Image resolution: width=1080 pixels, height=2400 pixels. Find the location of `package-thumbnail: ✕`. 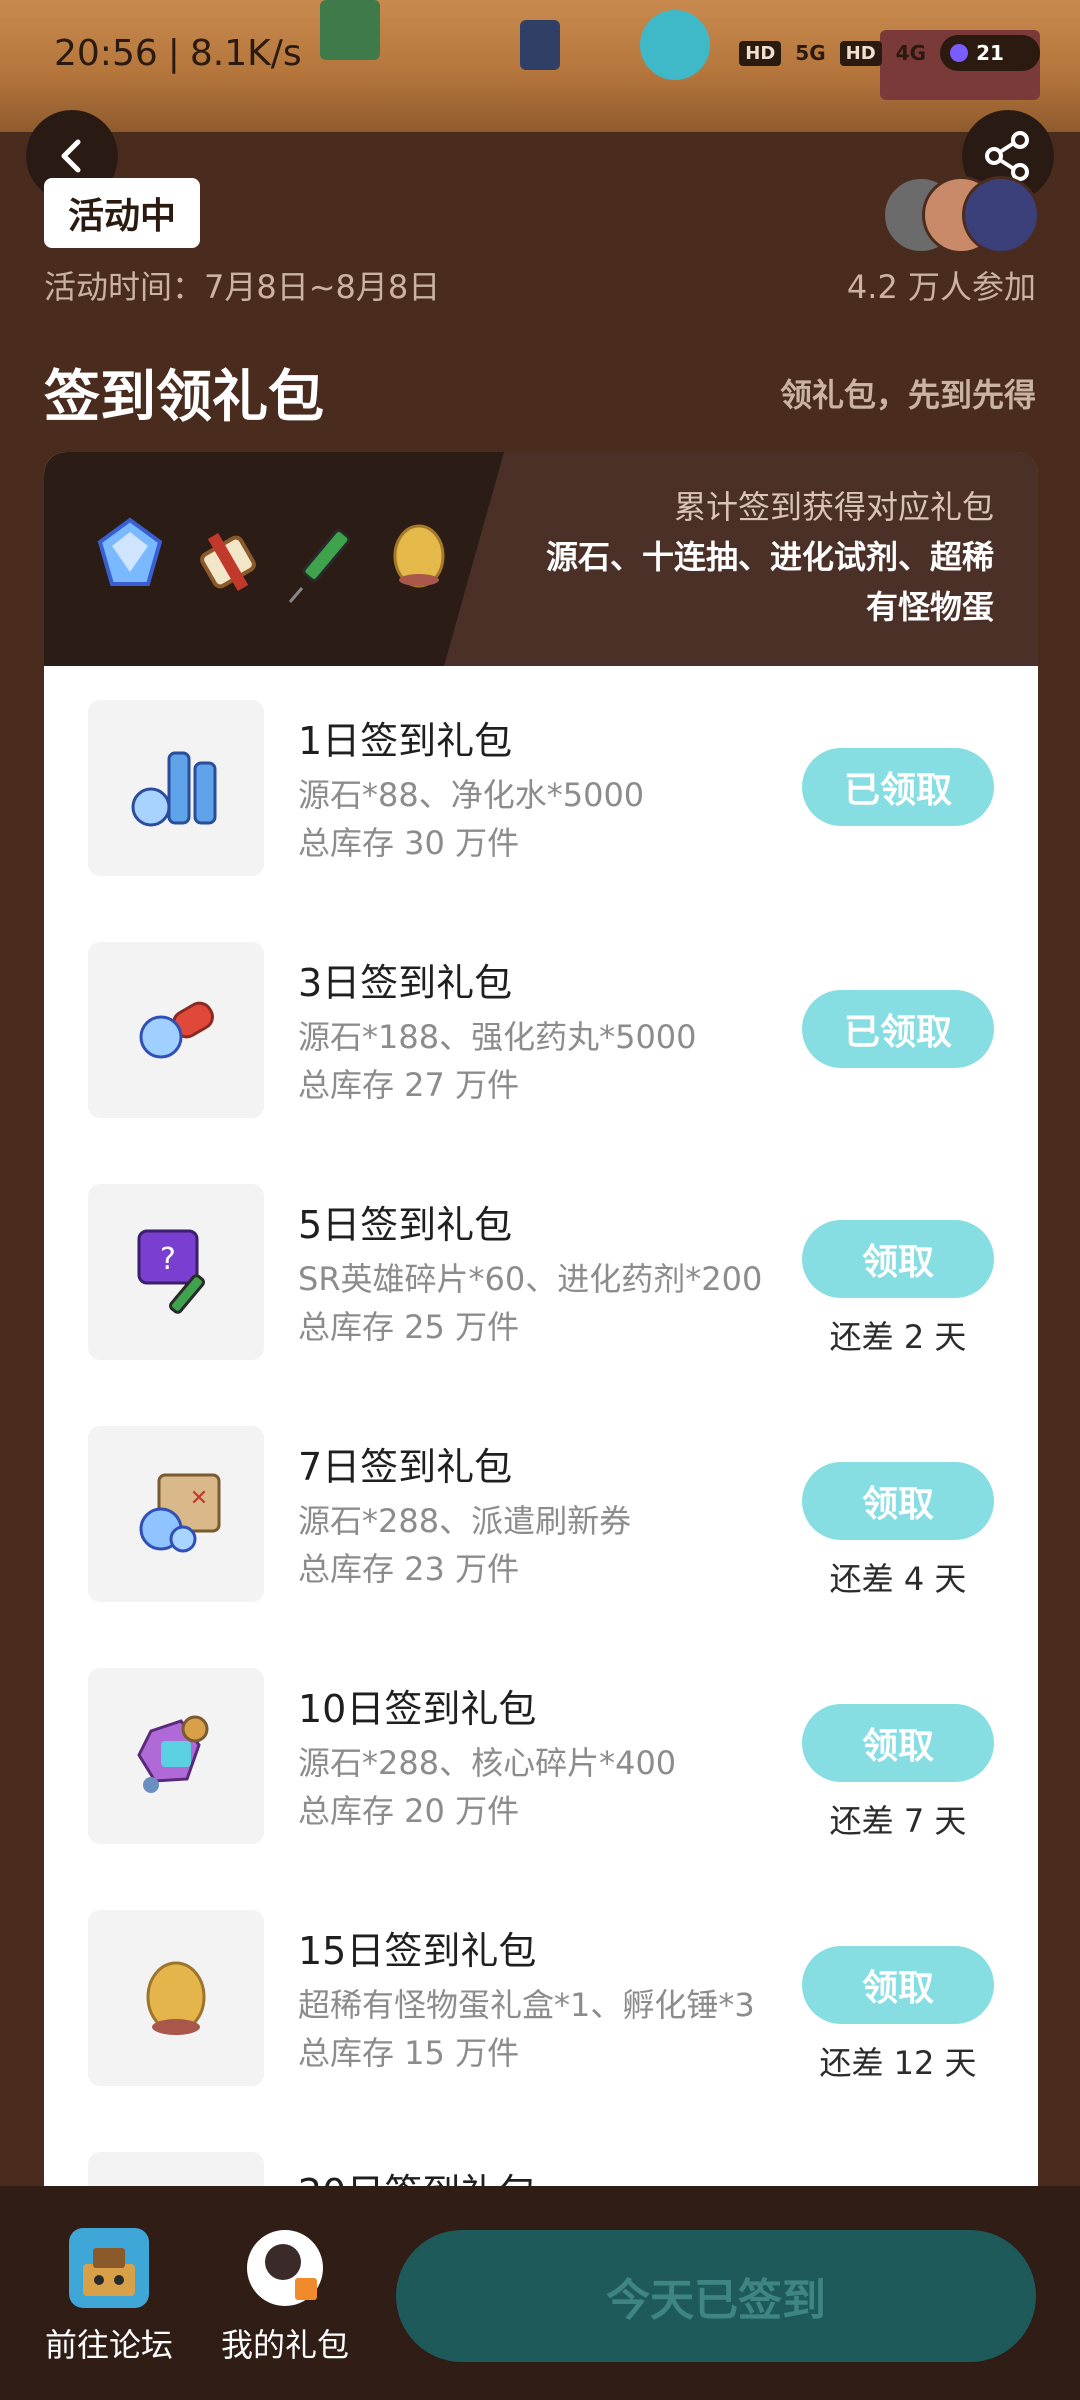

package-thumbnail: ✕ is located at coordinates (176, 1514).